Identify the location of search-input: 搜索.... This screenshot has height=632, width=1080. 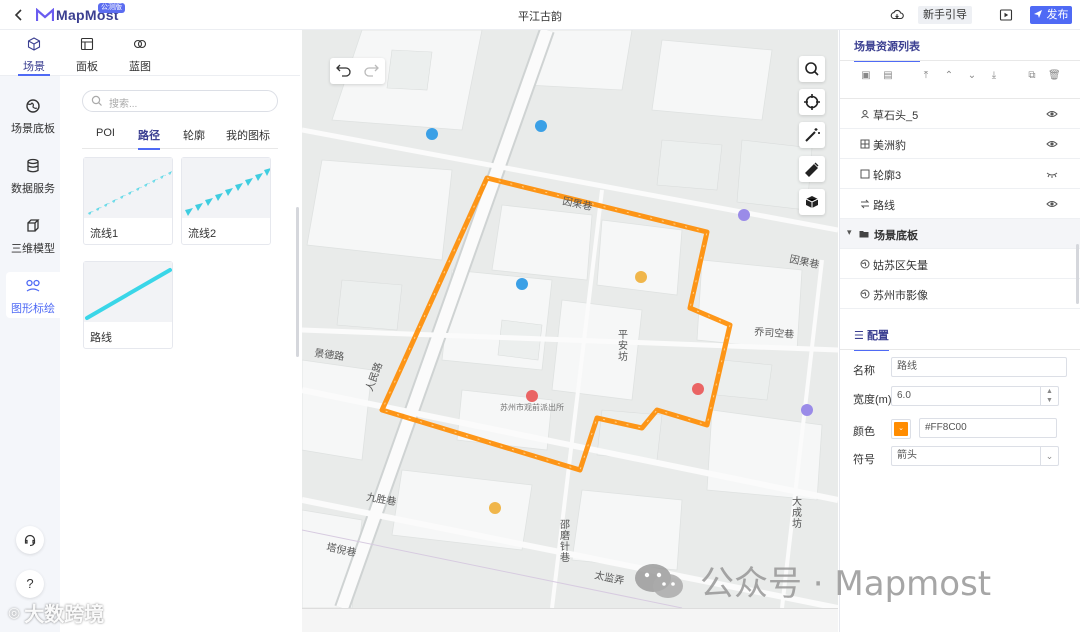
(180, 101).